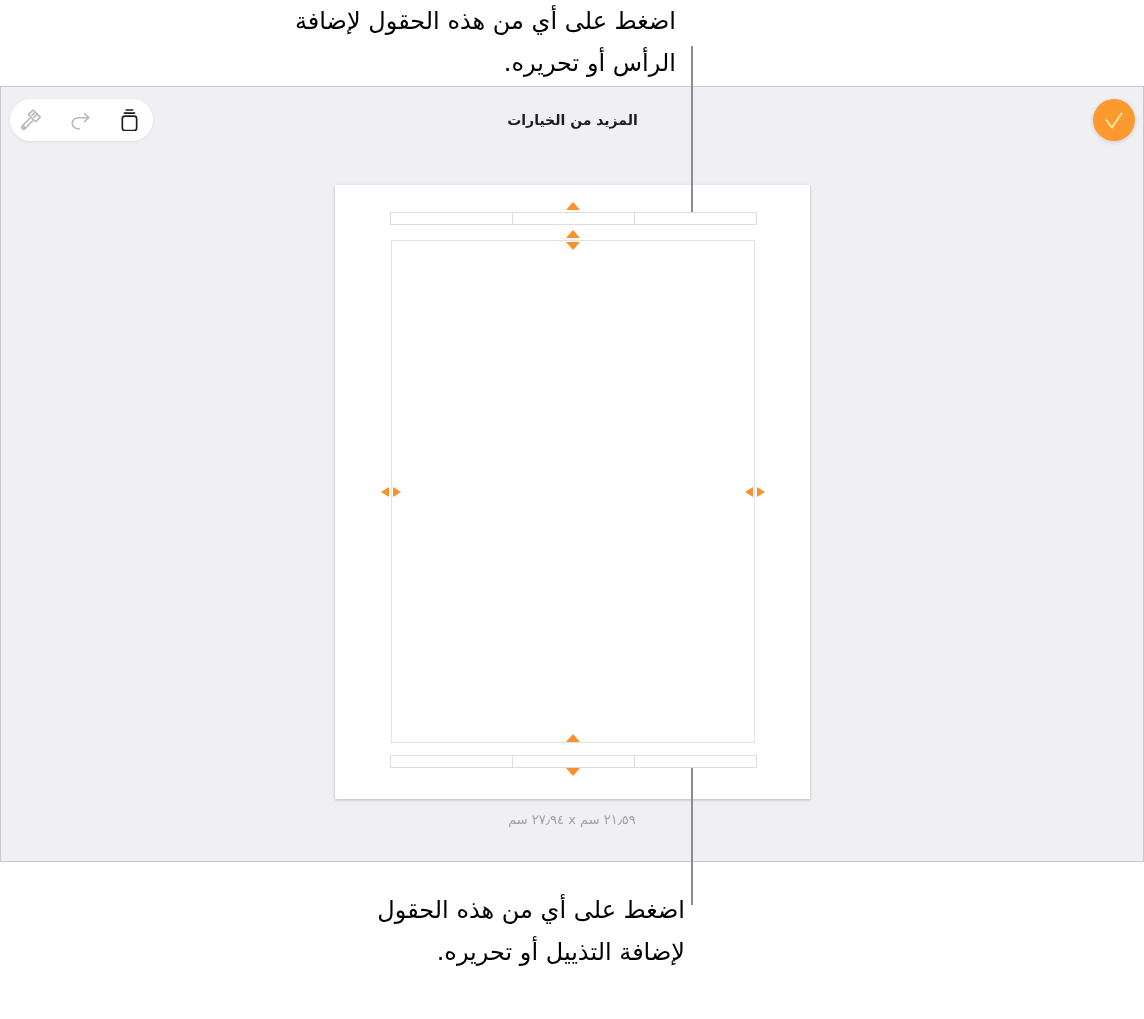 The width and height of the screenshot is (1144, 1019). I want to click on up-down-triangles-icon, so click(572, 240).